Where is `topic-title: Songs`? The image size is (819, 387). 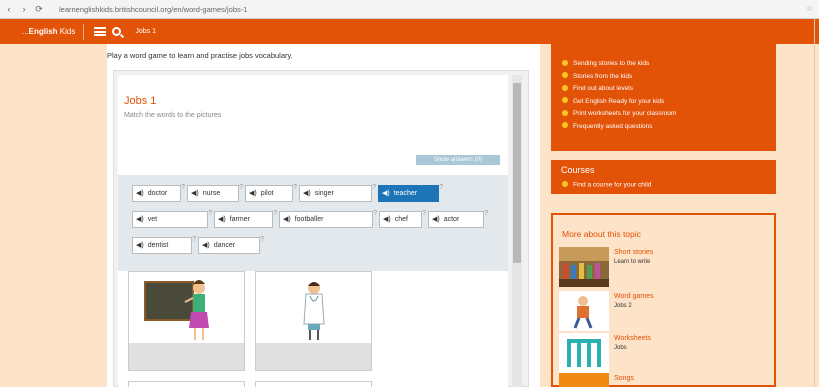 topic-title: Songs is located at coordinates (624, 378).